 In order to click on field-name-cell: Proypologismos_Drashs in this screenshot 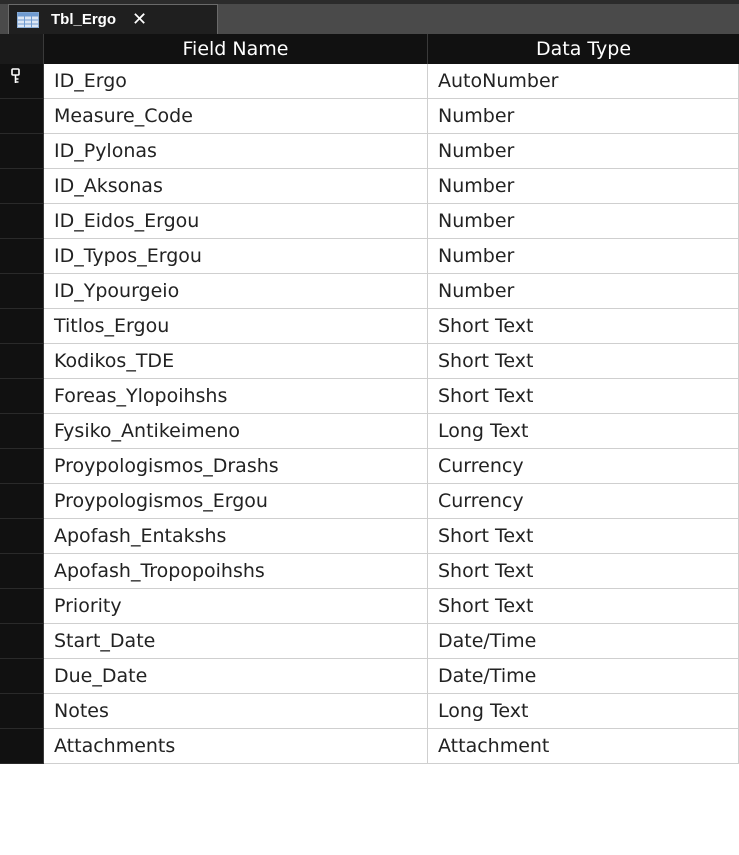, I will do `click(236, 466)`.